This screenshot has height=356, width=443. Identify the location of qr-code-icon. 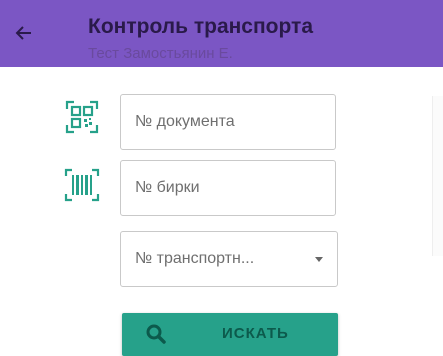
(82, 117).